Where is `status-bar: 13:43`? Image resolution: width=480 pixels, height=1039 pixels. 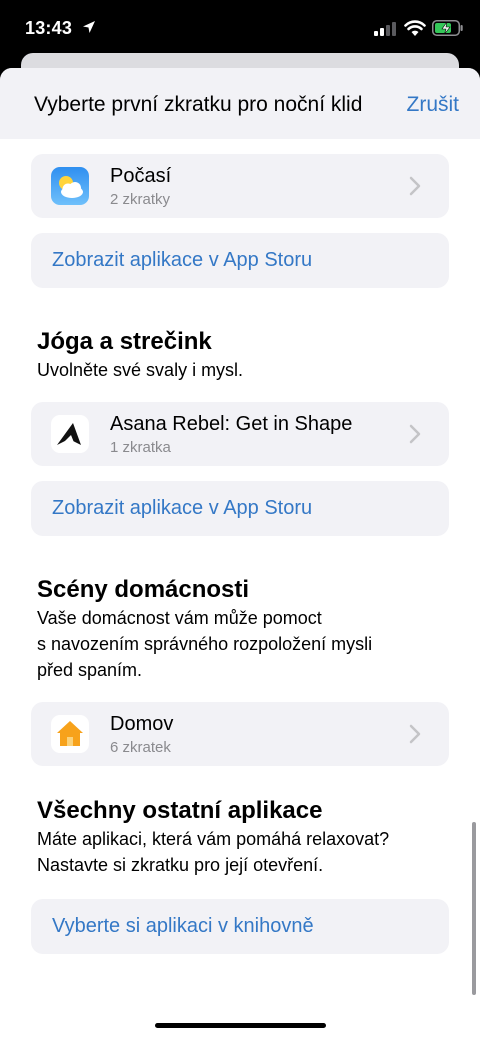
status-bar: 13:43 is located at coordinates (240, 30).